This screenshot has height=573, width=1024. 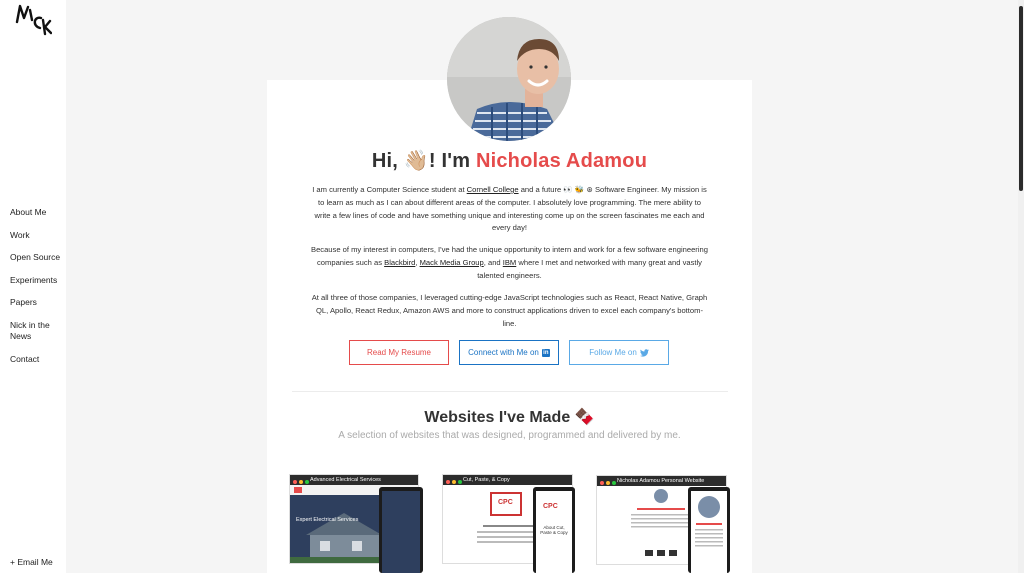 What do you see at coordinates (510, 391) in the screenshot?
I see `section-divider` at bounding box center [510, 391].